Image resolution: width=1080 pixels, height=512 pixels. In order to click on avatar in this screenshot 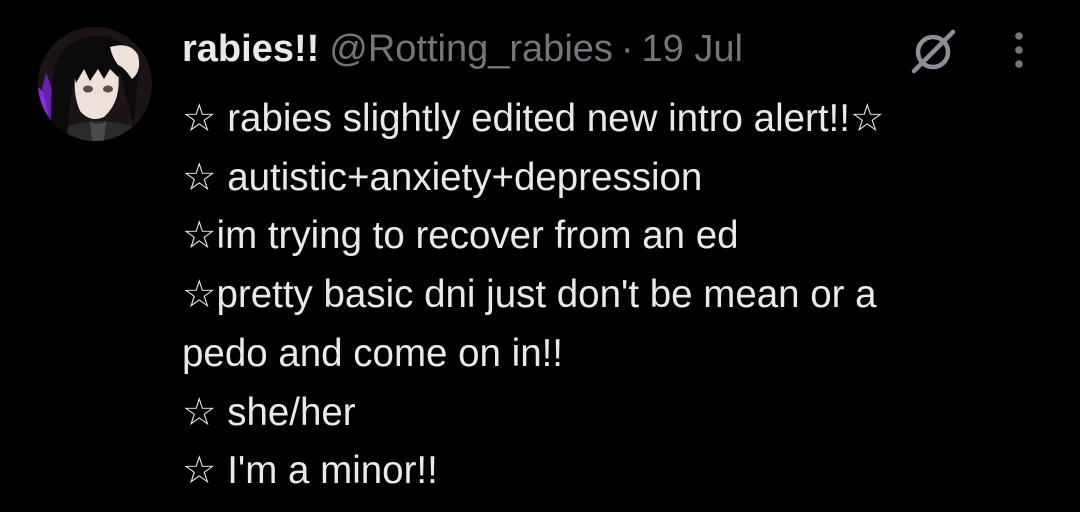, I will do `click(95, 84)`.